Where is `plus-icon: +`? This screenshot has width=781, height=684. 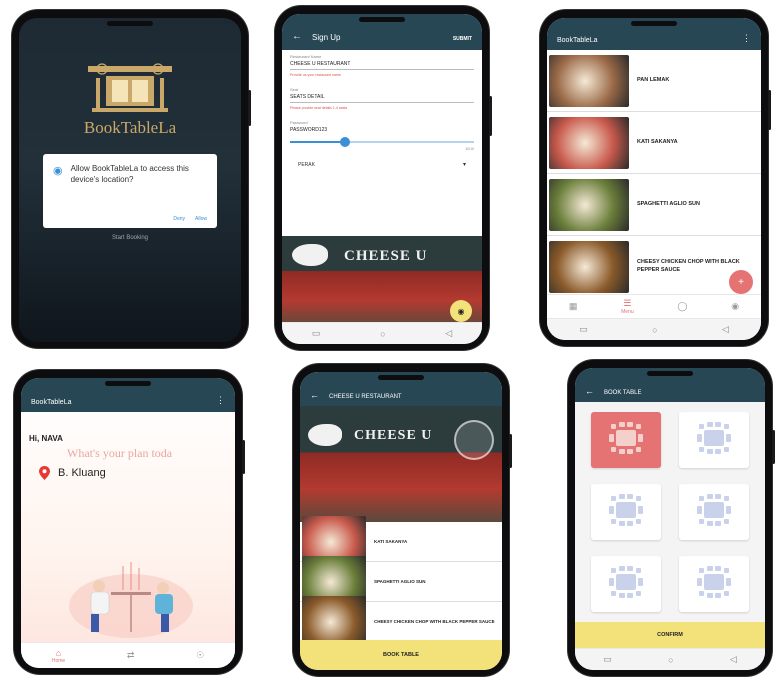 plus-icon: + is located at coordinates (741, 282).